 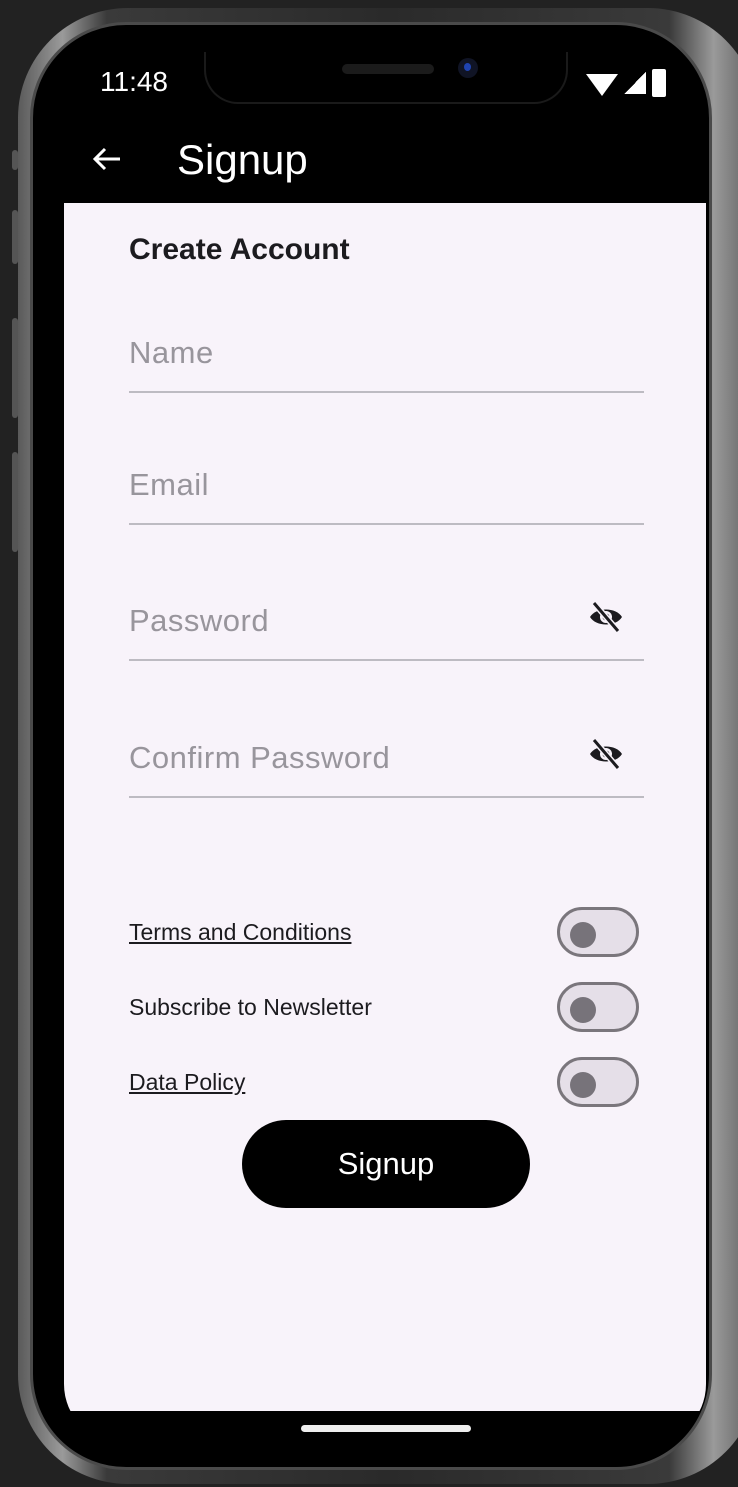 I want to click on status-time: 11:48, so click(x=134, y=81).